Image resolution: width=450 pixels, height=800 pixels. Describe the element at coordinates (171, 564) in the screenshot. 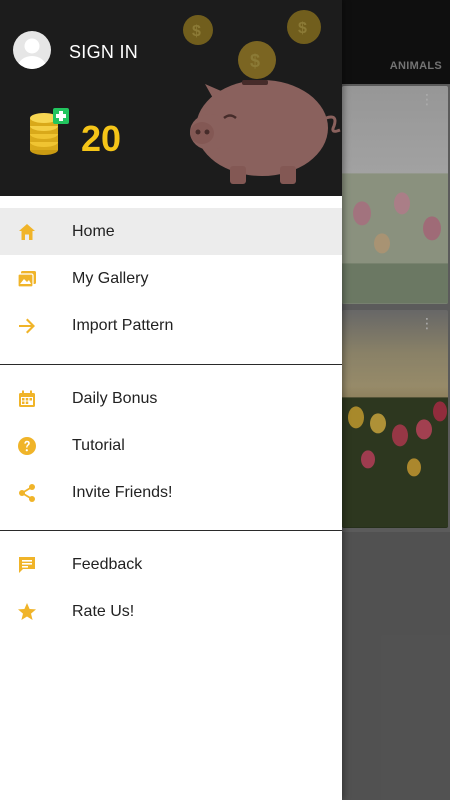

I see `menu-item-feedback: Feedback` at that location.